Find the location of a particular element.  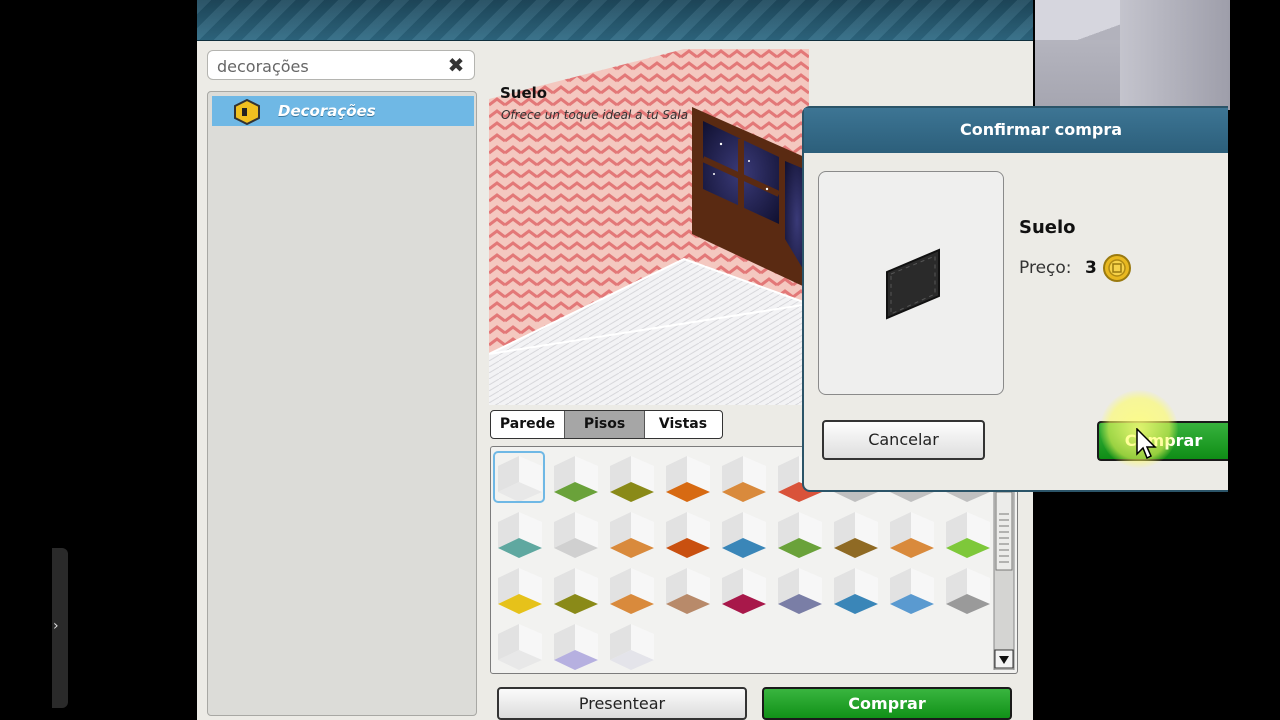

price-label: Preço: is located at coordinates (1045, 268).